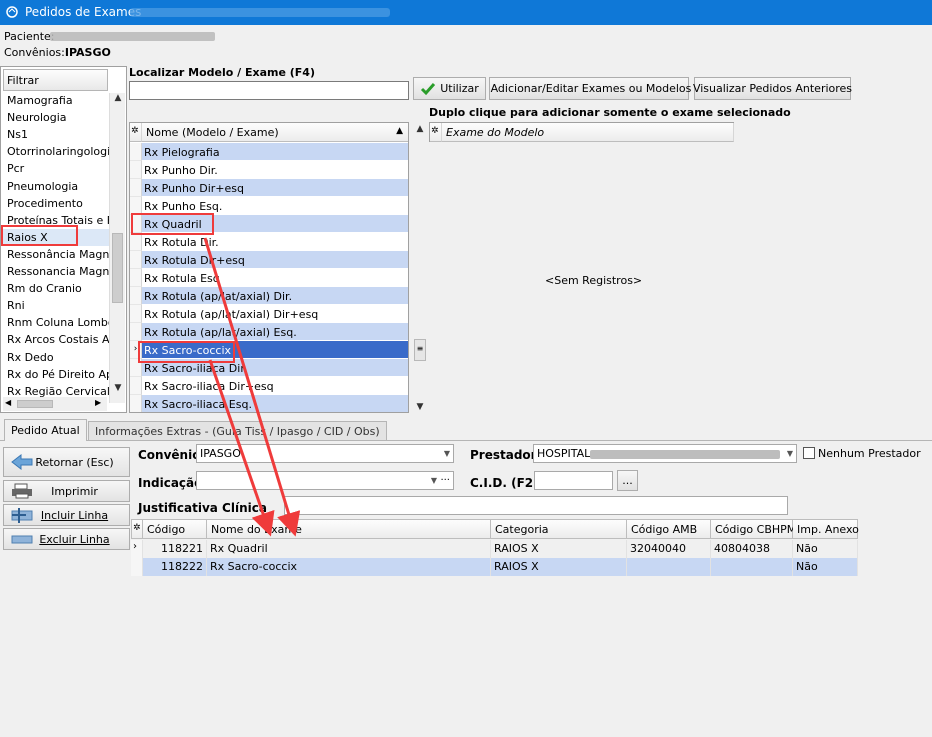 This screenshot has width=932, height=737. What do you see at coordinates (349, 567) in the screenshot?
I see `orders-cell: Rx Sacro-coccix` at bounding box center [349, 567].